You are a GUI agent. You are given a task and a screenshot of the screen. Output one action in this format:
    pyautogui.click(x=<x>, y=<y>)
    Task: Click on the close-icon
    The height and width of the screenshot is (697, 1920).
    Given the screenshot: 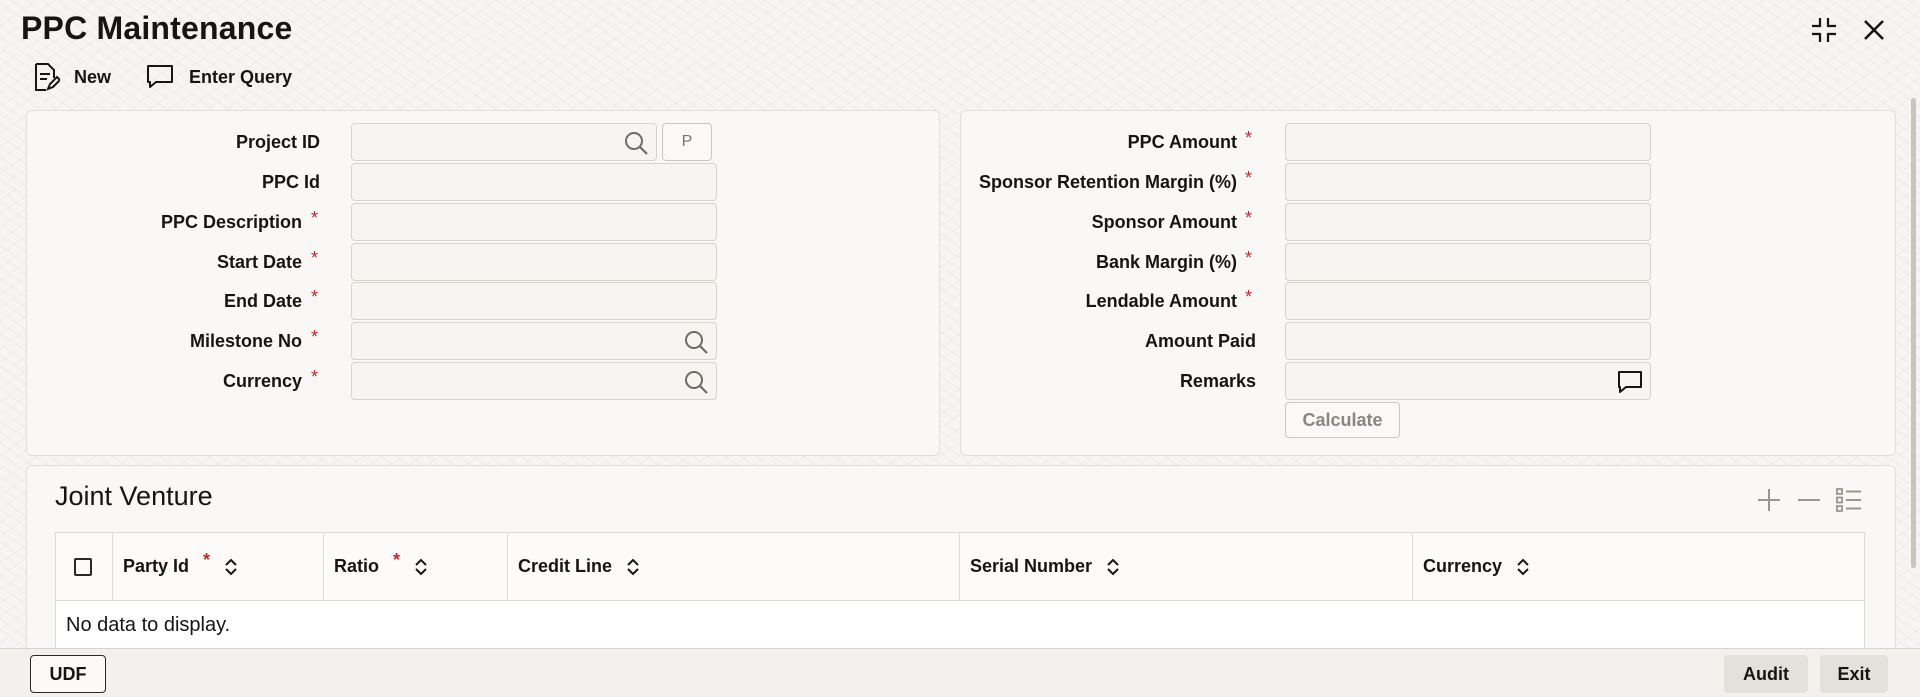 What is the action you would take?
    pyautogui.click(x=1874, y=30)
    